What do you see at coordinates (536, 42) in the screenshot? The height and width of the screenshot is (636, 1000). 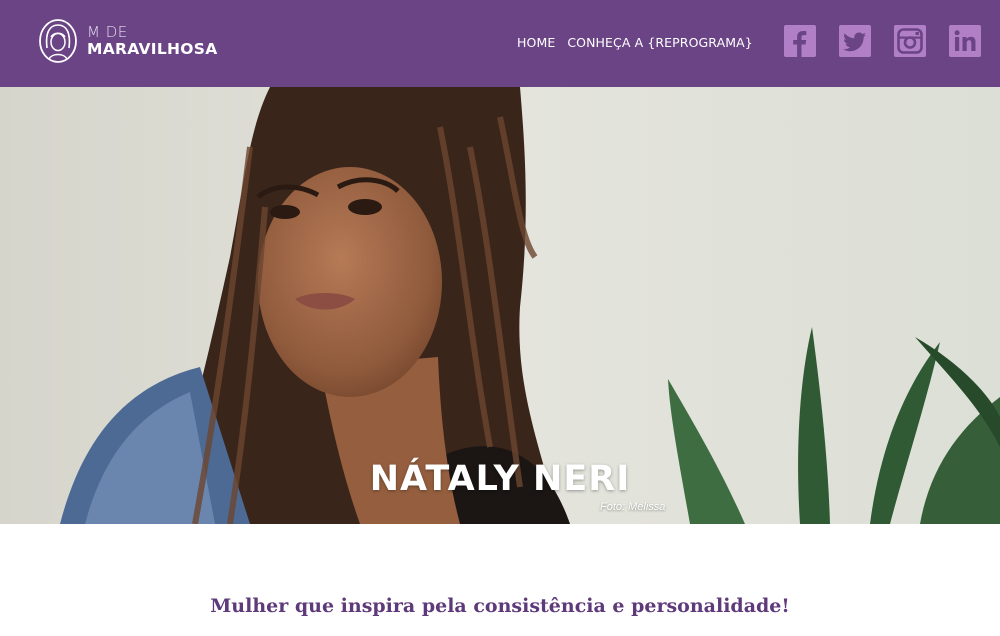 I see `nav-home-link: HOME` at bounding box center [536, 42].